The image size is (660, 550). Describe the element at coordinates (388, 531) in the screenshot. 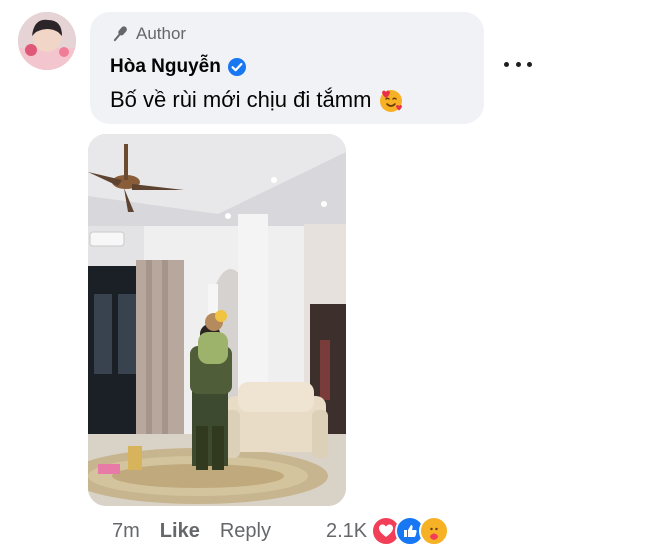

I see `reactions-summary: 2.1K` at that location.